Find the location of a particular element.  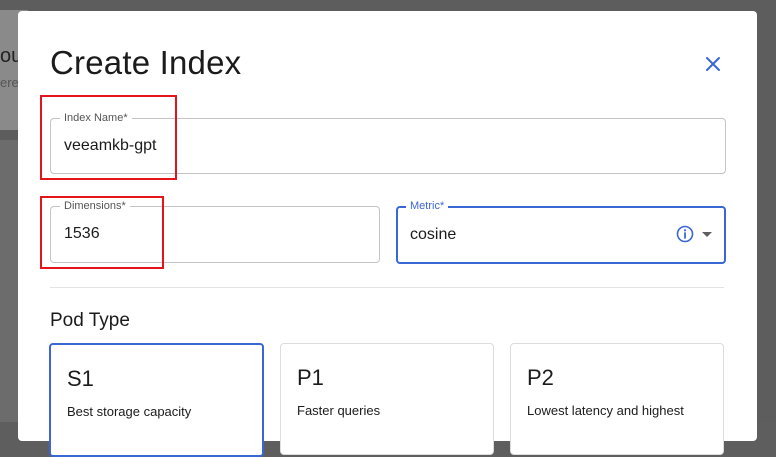

pod-option-p2: P2 Lowest latency and highest is located at coordinates (617, 399).